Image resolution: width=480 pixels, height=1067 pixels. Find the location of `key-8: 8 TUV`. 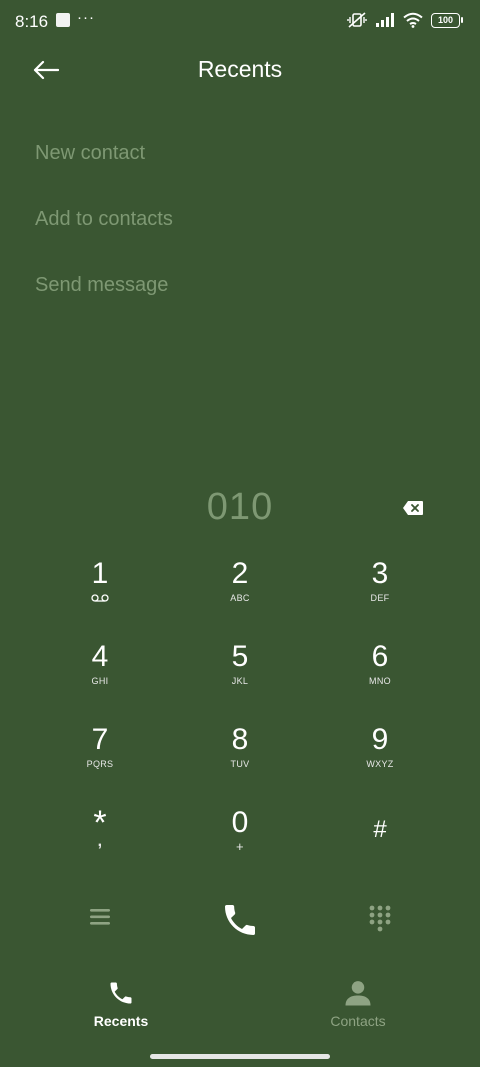

key-8: 8 TUV is located at coordinates (240, 759).